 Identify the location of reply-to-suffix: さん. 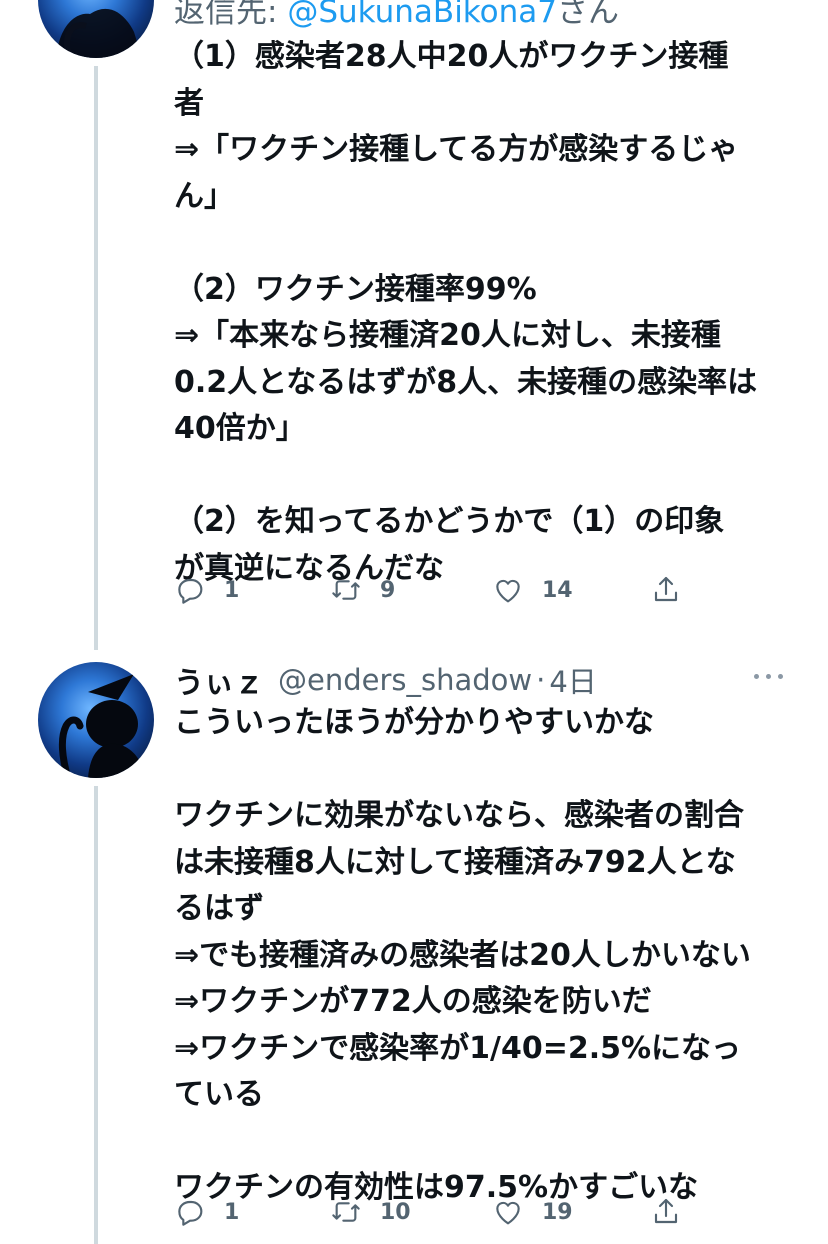
(588, 15).